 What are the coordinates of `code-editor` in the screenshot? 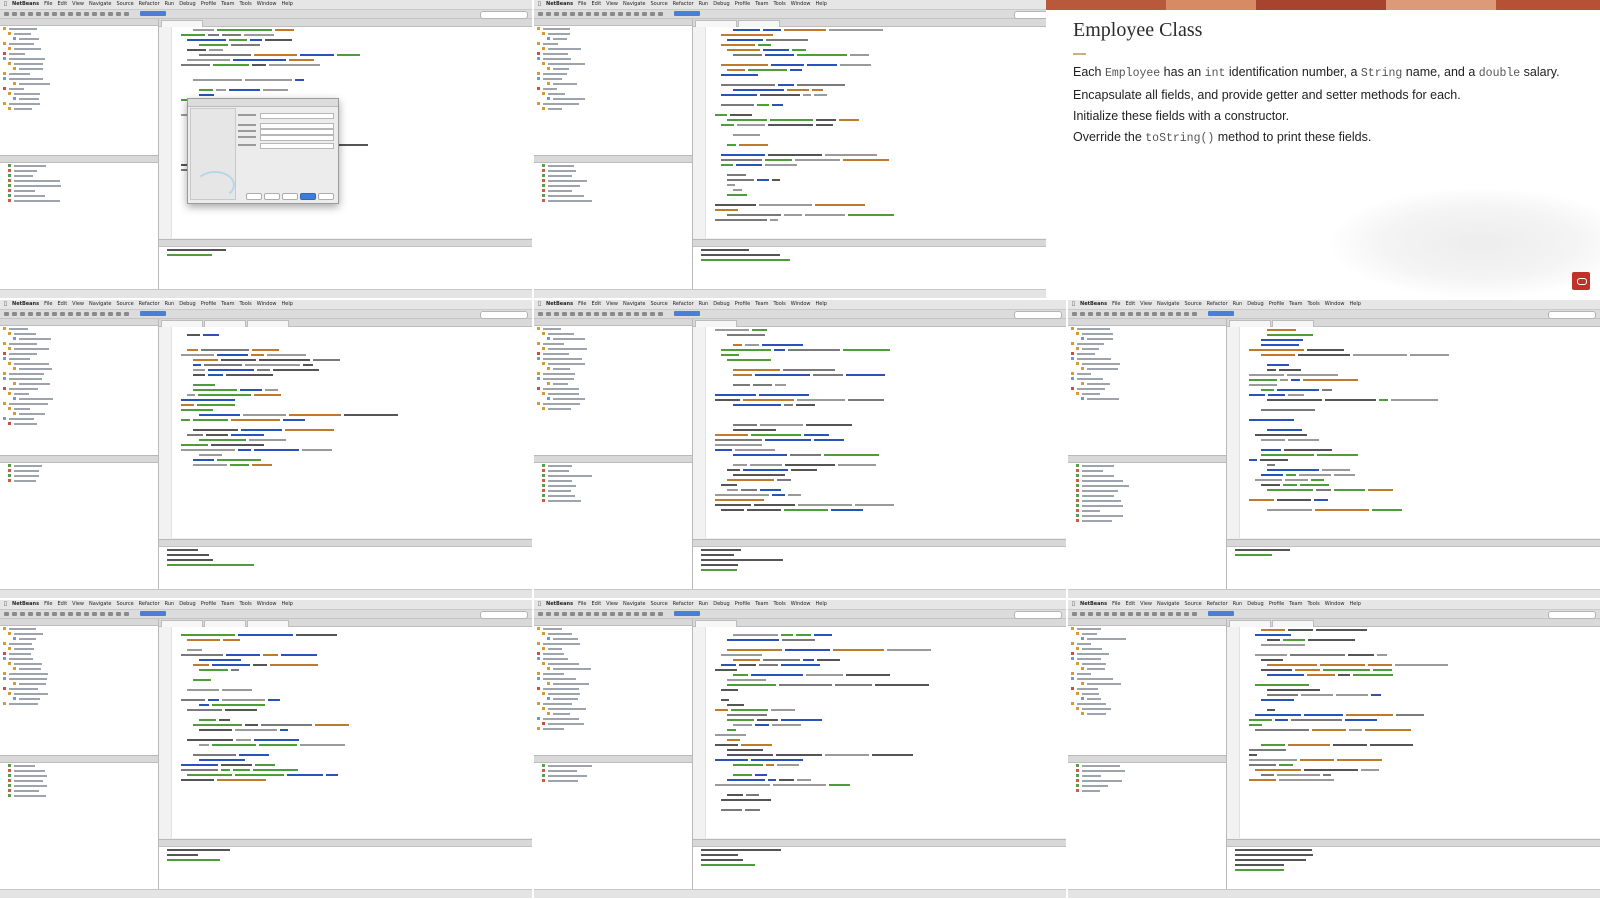 It's located at (1413, 728).